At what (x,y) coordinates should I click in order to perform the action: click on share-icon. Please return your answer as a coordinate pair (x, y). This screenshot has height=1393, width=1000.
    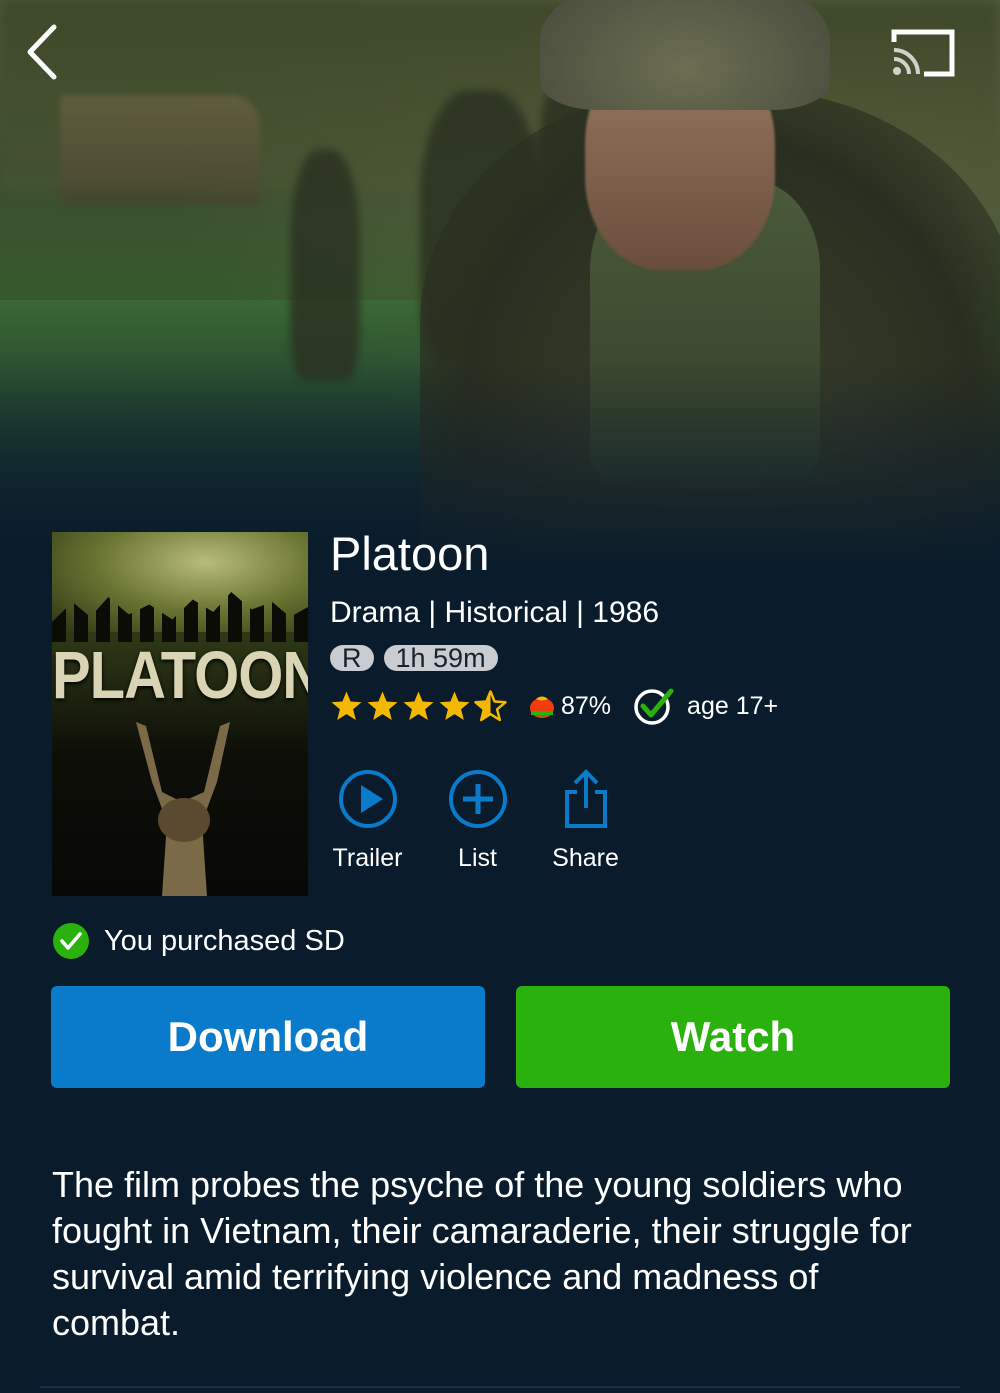
    Looking at the image, I should click on (585, 798).